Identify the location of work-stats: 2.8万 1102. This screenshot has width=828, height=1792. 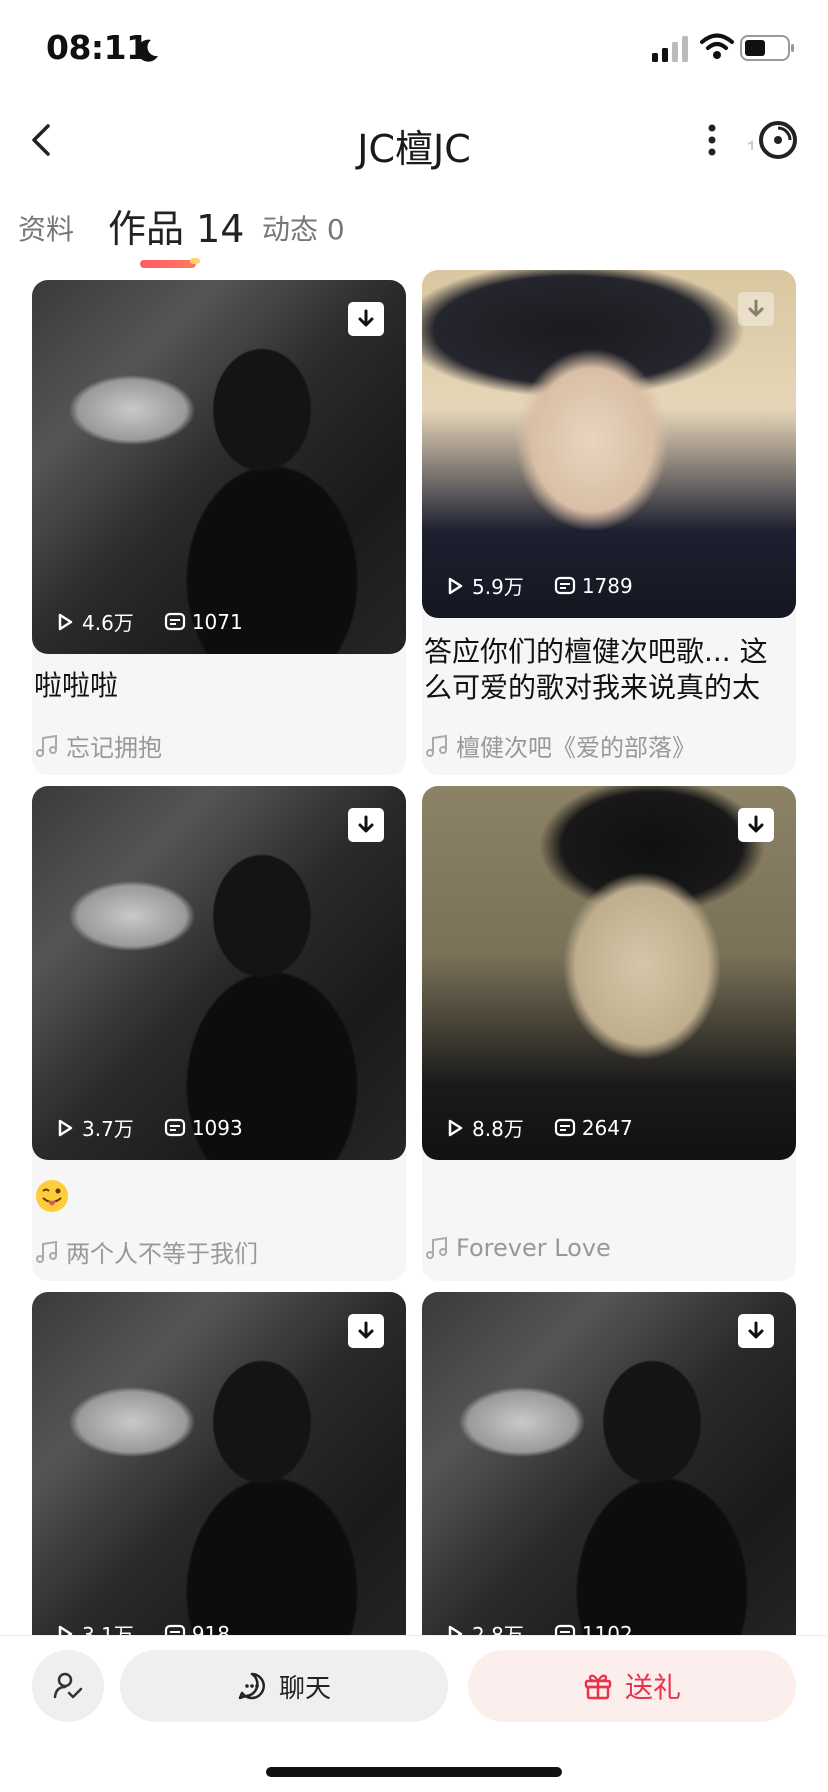
(538, 1627).